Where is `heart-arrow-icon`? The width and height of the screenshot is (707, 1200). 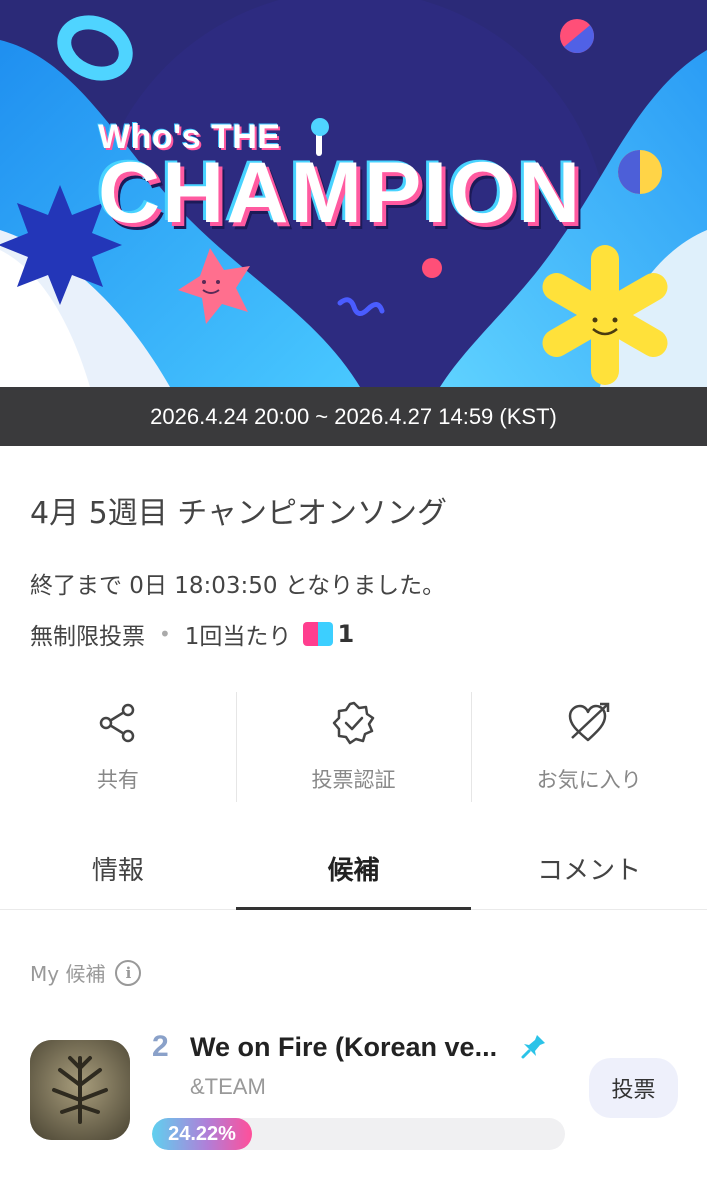
heart-arrow-icon is located at coordinates (589, 722).